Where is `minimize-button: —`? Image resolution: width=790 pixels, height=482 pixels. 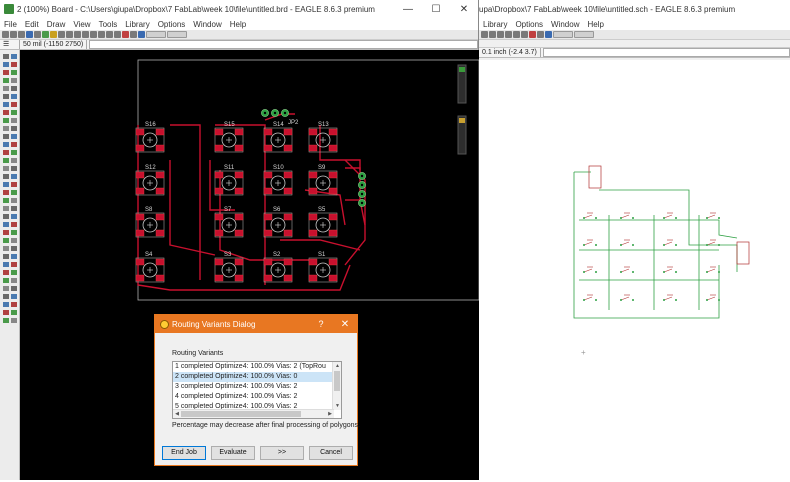
minimize-button: — is located at coordinates (408, 9).